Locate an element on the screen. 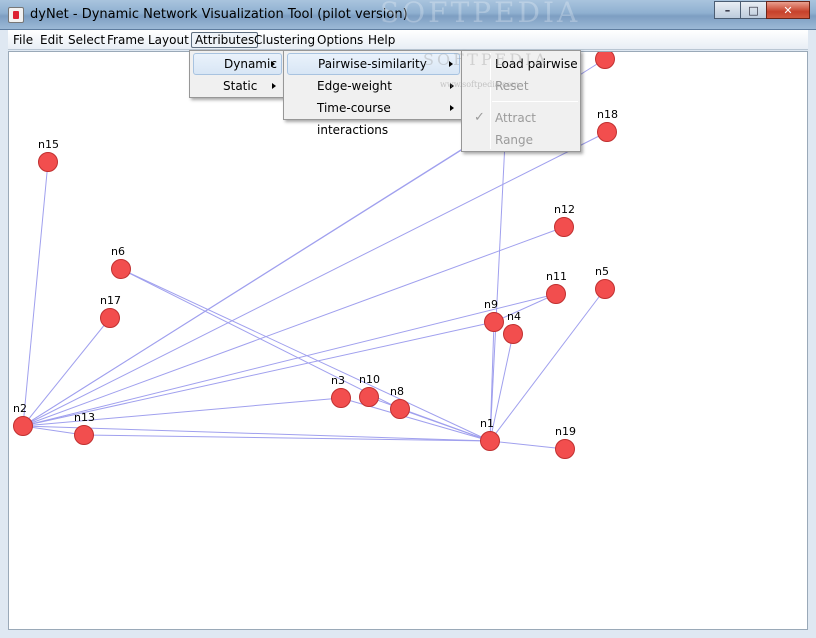  checkmark-icon: ✓ is located at coordinates (479, 117).